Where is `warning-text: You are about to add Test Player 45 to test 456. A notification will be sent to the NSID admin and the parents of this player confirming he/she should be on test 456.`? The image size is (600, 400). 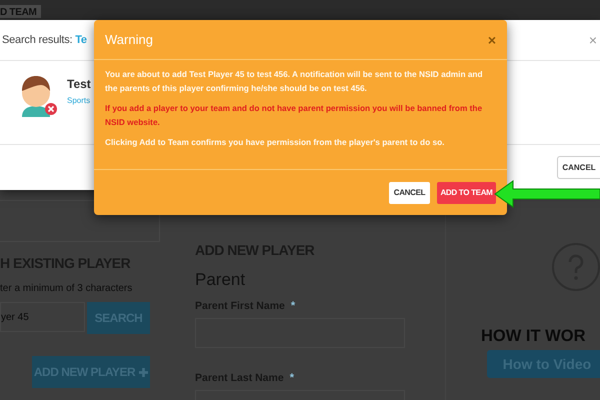
warning-text: You are about to add Test Player 45 to test 456. A notification will be sent to the NSID admin and the parents of this player confirming he/she should be on test 456. is located at coordinates (294, 81).